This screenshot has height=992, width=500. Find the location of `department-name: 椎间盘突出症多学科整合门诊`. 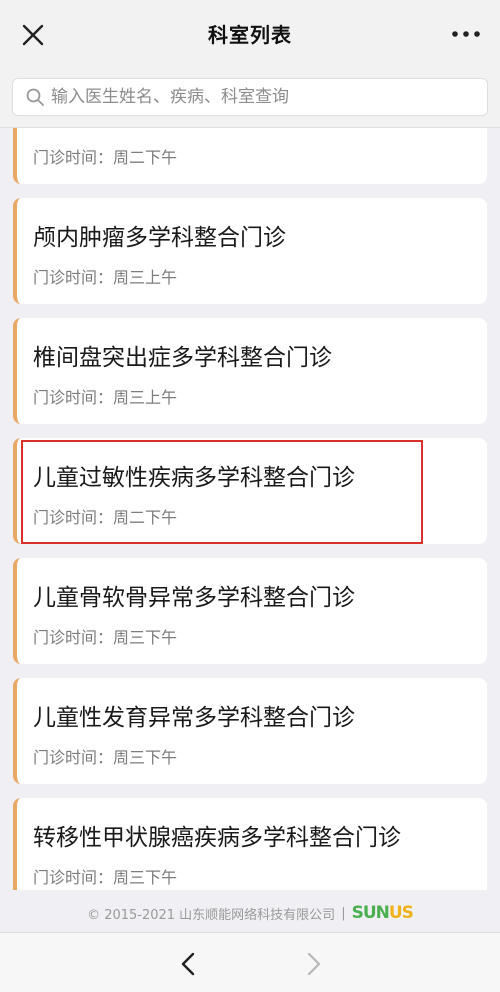

department-name: 椎间盘突出症多学科整合门诊 is located at coordinates (182, 358).